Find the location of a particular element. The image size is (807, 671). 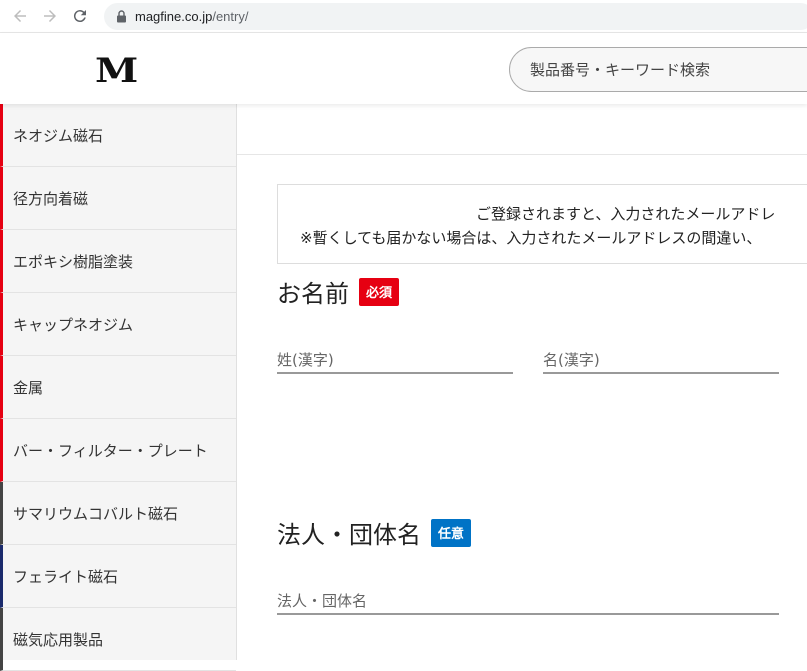

arrow-right-icon is located at coordinates (50, 16).